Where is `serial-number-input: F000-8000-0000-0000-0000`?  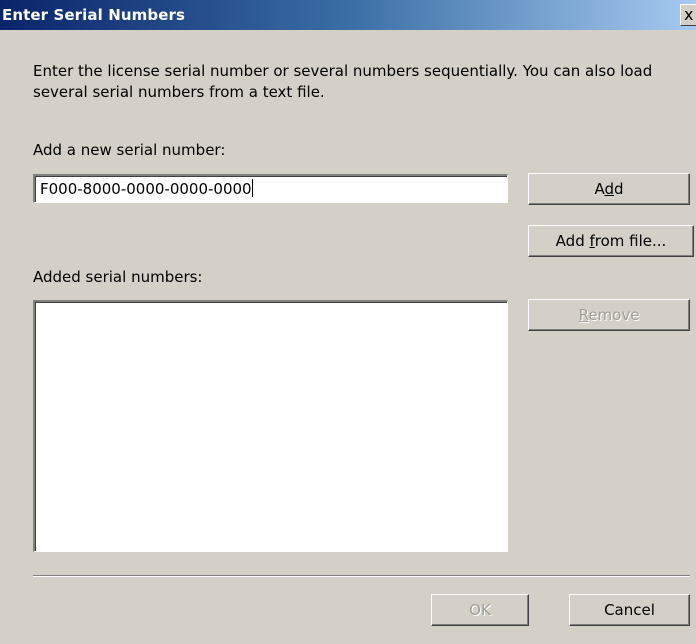
serial-number-input: F000-8000-0000-0000-0000 is located at coordinates (270, 188).